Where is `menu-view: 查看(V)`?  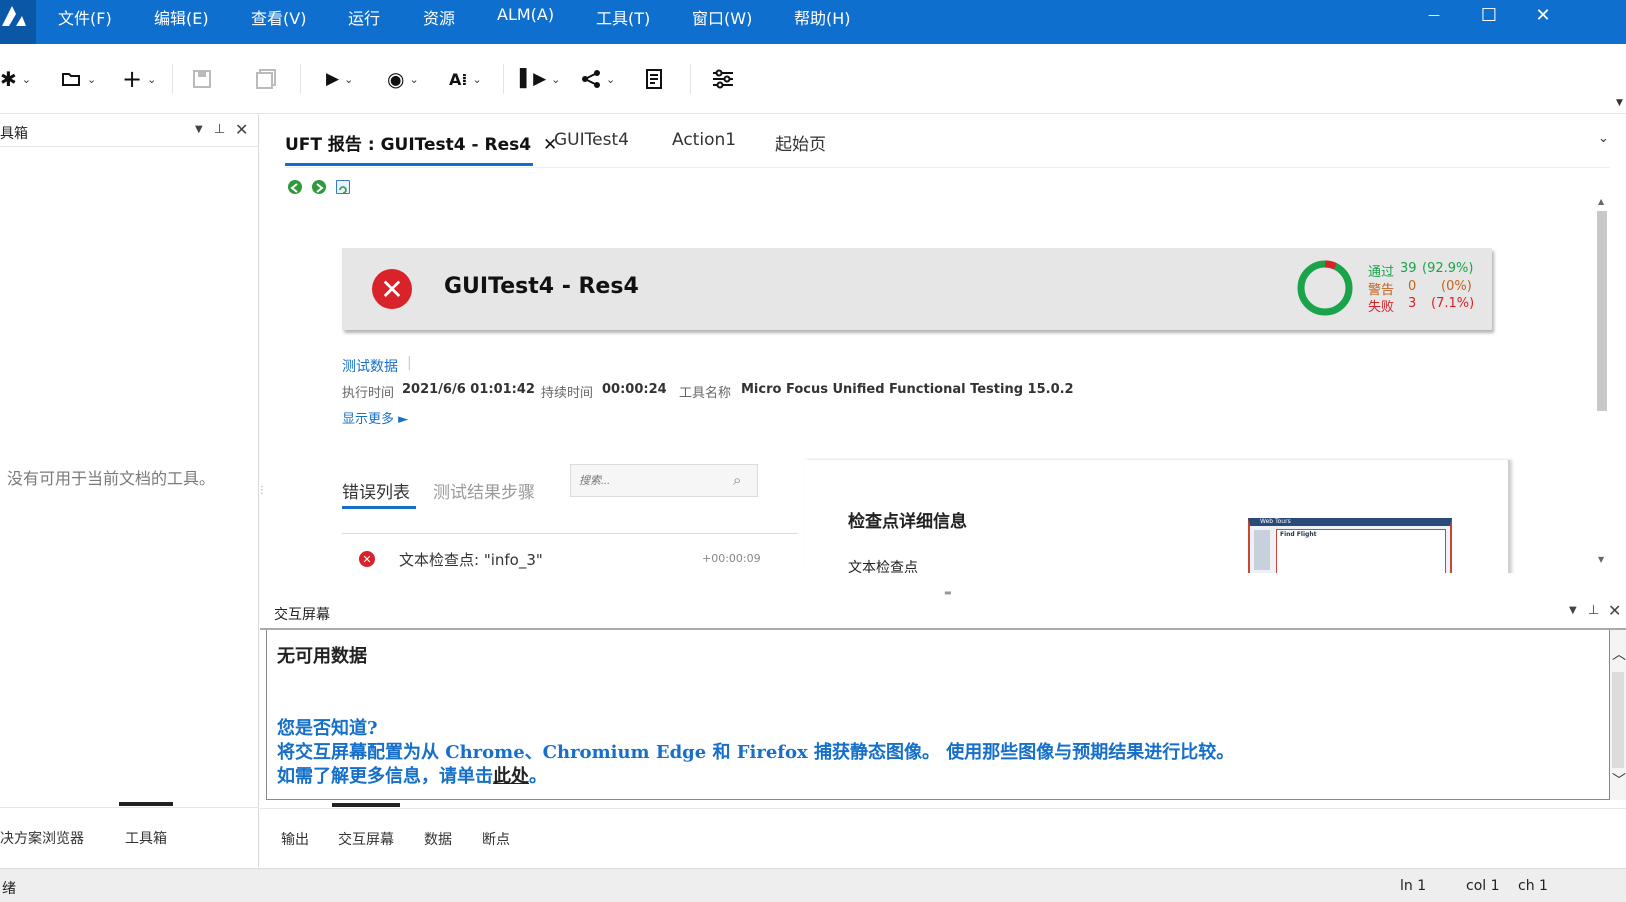 menu-view: 查看(V) is located at coordinates (278, 17).